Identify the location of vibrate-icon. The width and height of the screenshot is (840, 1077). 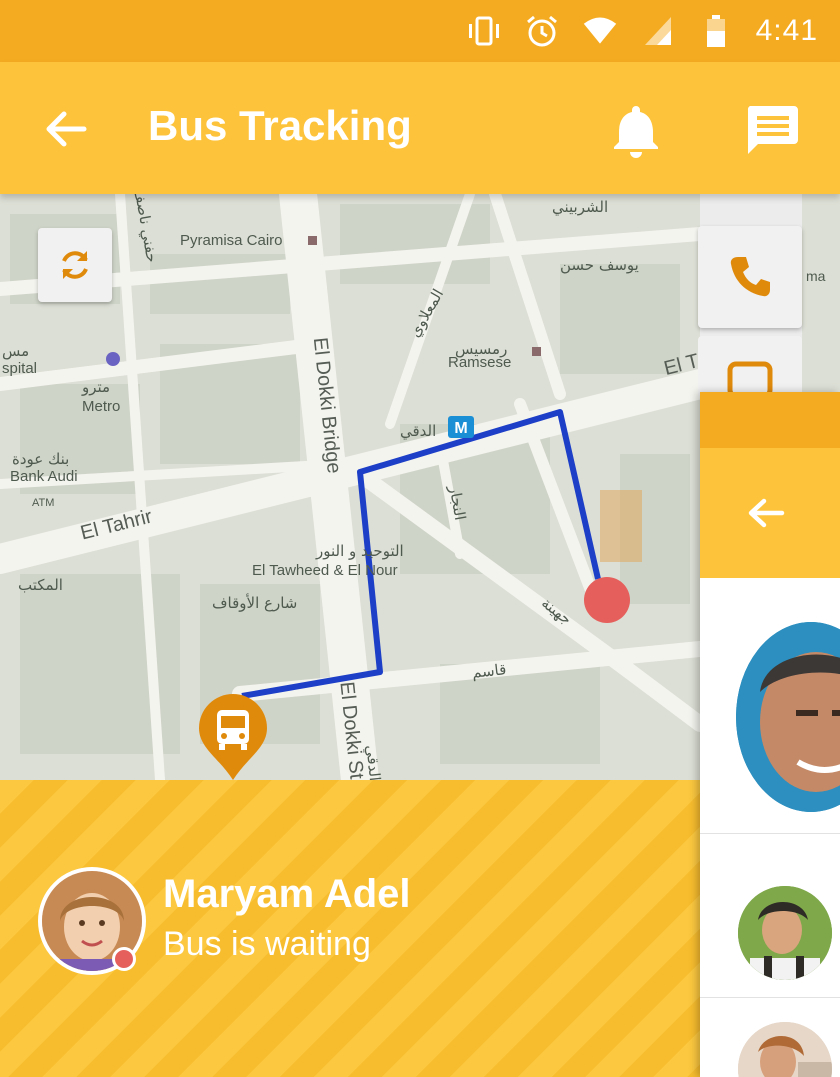
(484, 31).